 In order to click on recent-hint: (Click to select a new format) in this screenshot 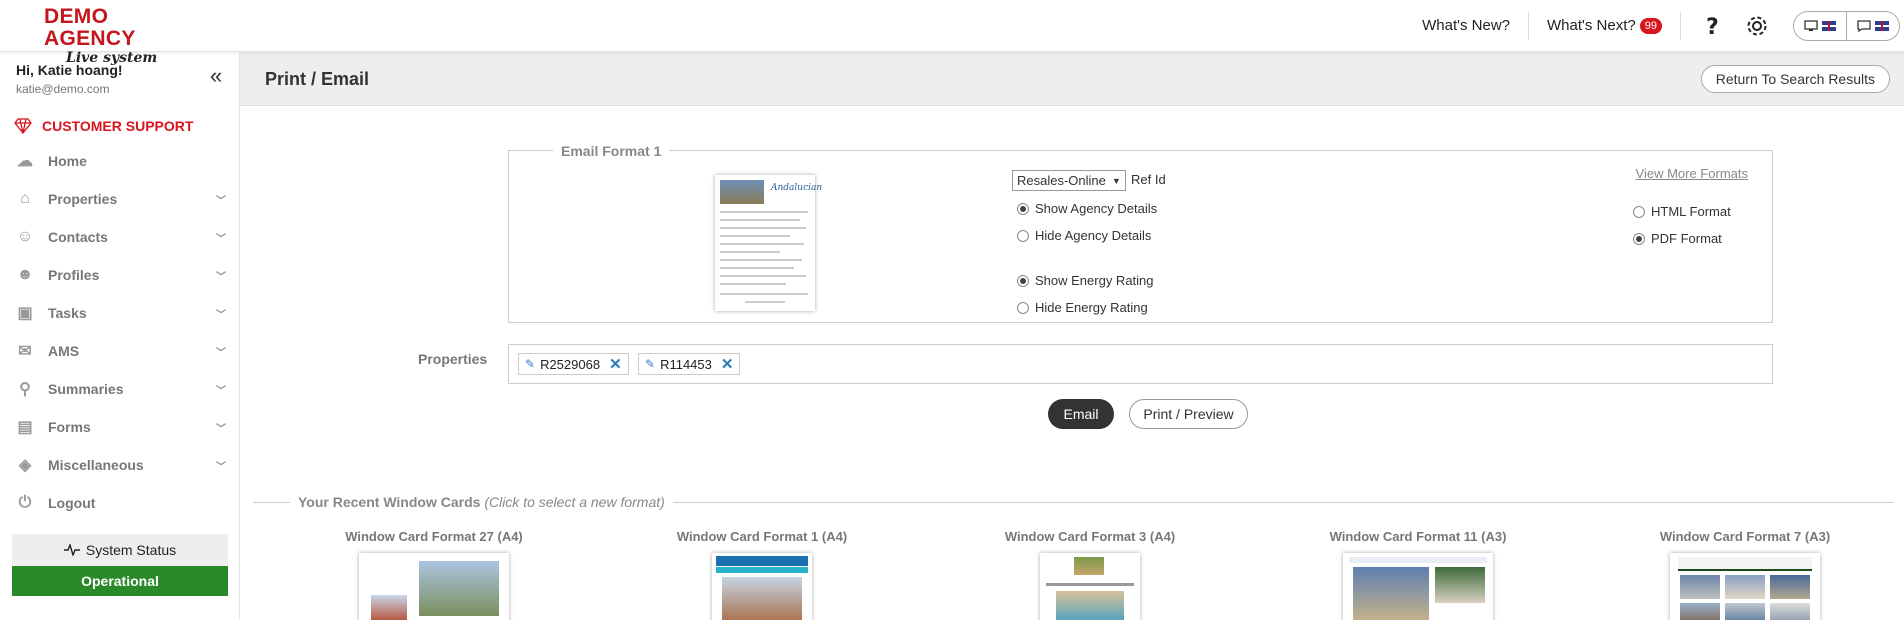, I will do `click(574, 502)`.